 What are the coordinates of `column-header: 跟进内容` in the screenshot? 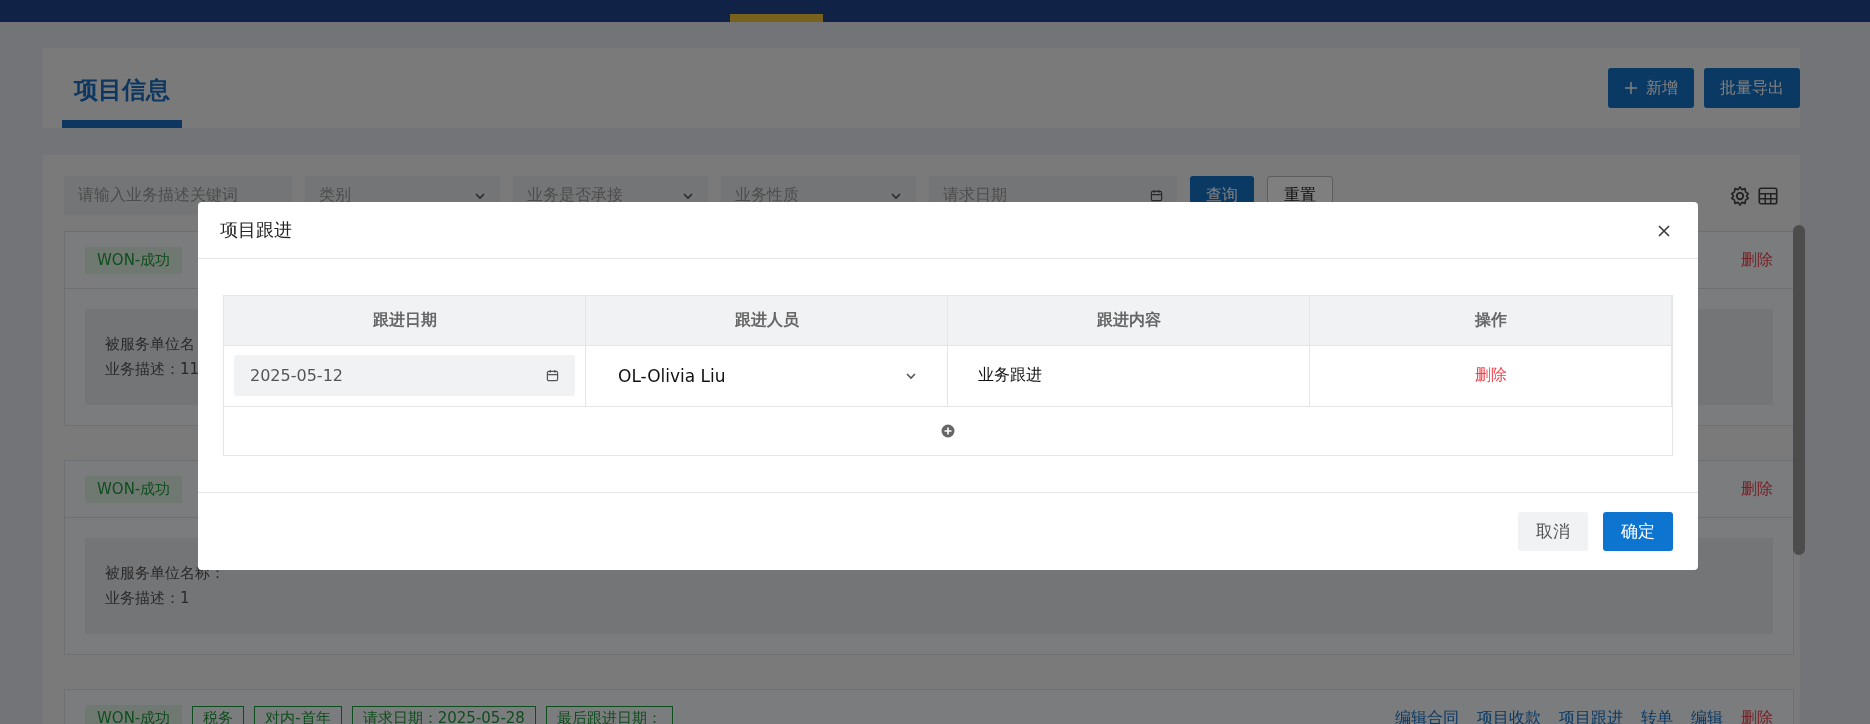 It's located at (1129, 320).